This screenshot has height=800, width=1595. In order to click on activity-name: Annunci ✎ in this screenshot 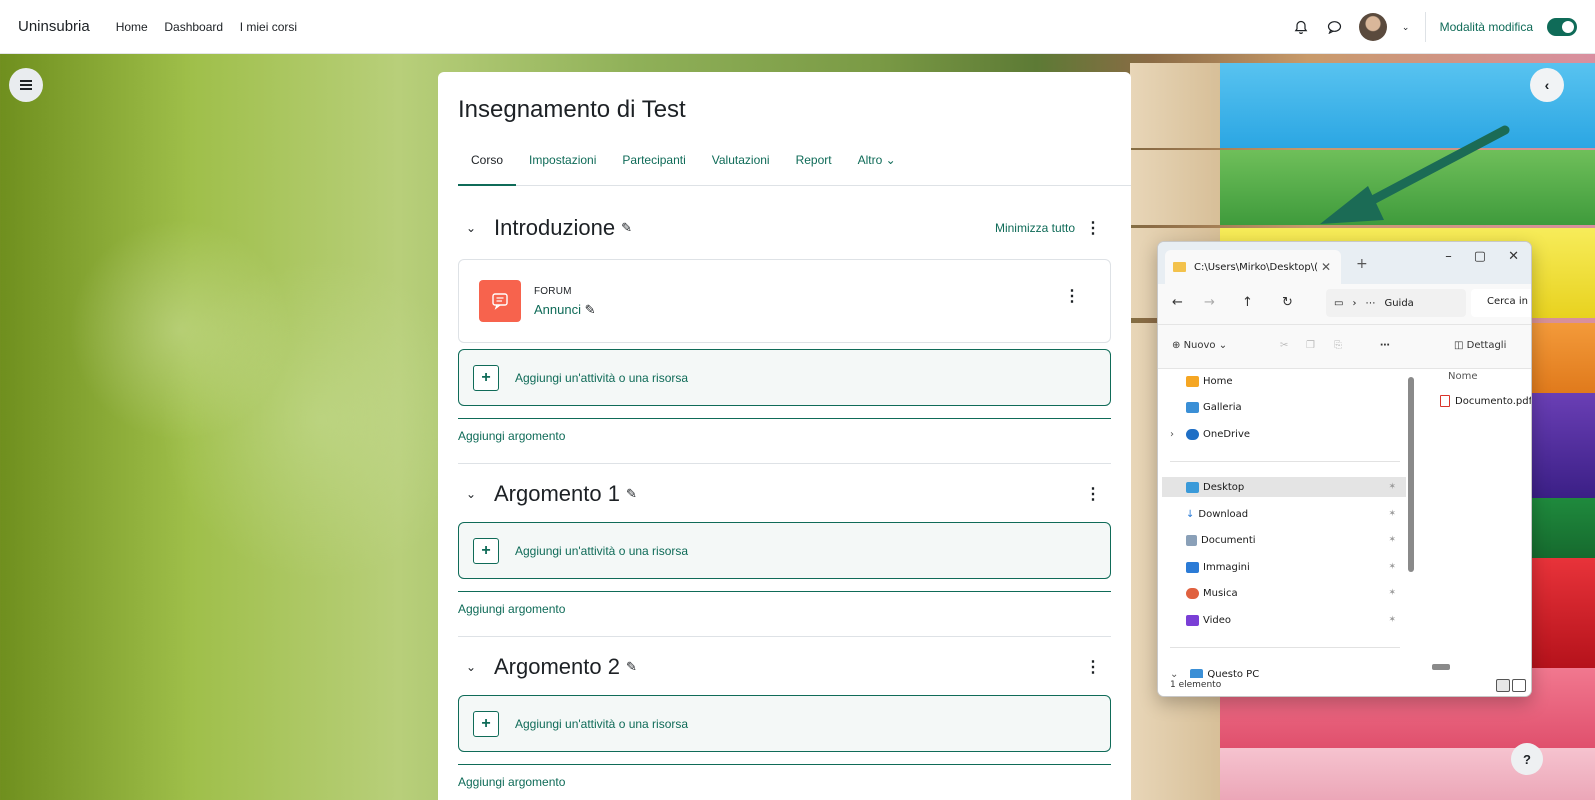, I will do `click(565, 310)`.